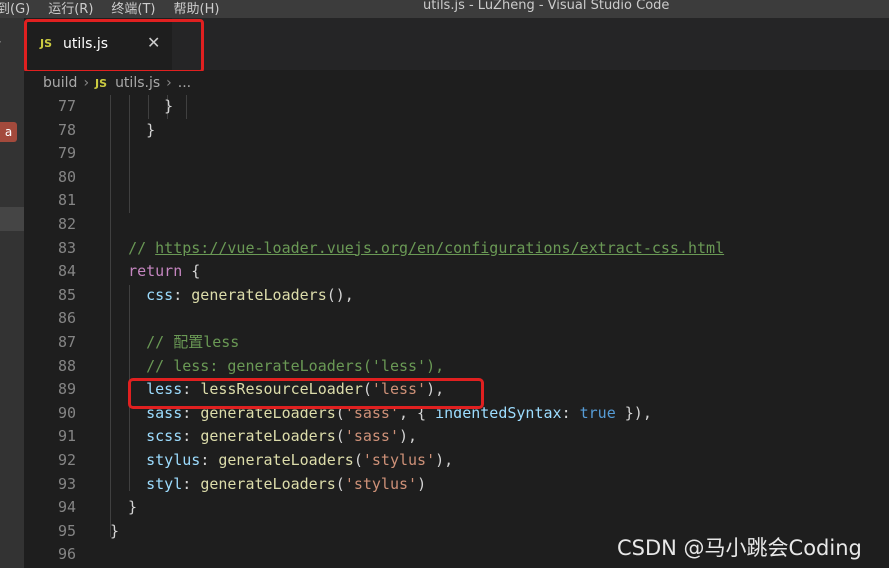 The image size is (889, 568). What do you see at coordinates (114, 46) in the screenshot?
I see `highlight-box-tab` at bounding box center [114, 46].